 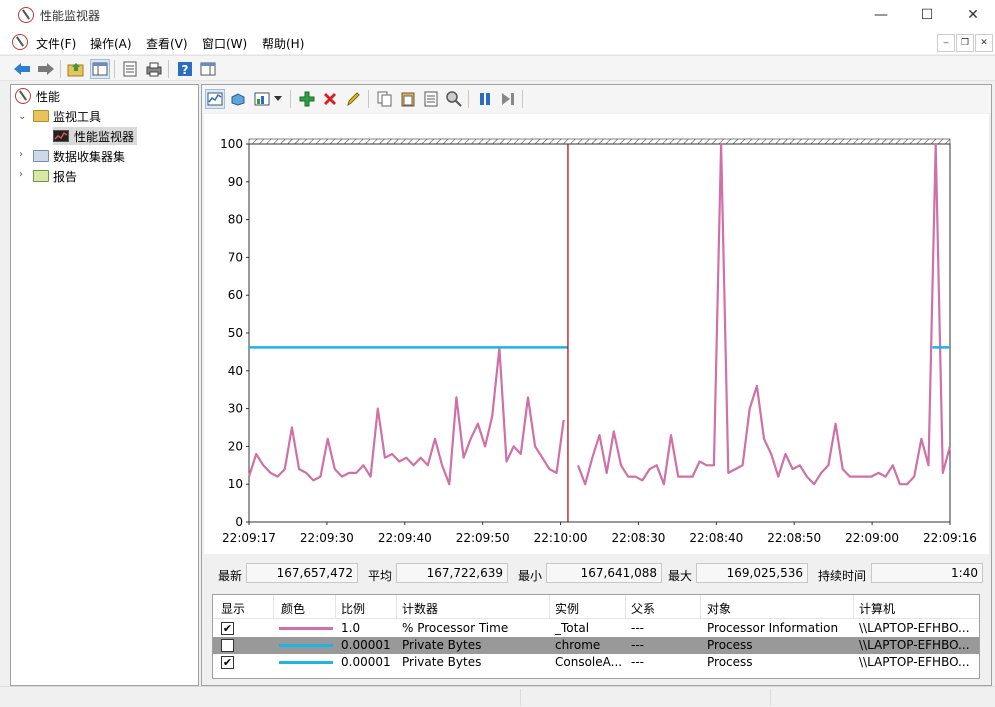 I want to click on forward-icon, so click(x=46, y=69).